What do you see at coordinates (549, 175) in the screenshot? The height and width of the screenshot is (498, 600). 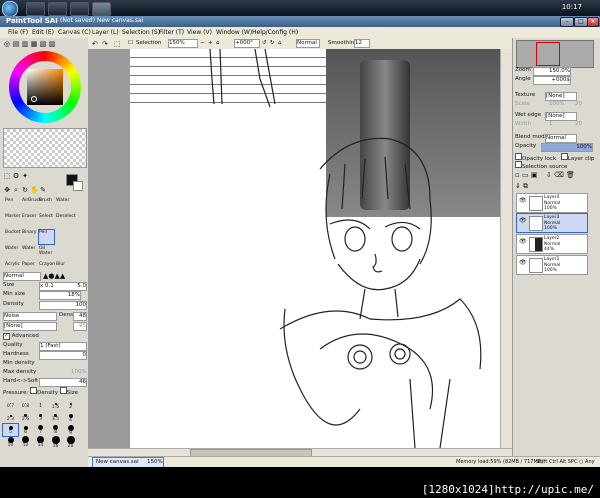 I see `merge-down-icon: ⇩` at bounding box center [549, 175].